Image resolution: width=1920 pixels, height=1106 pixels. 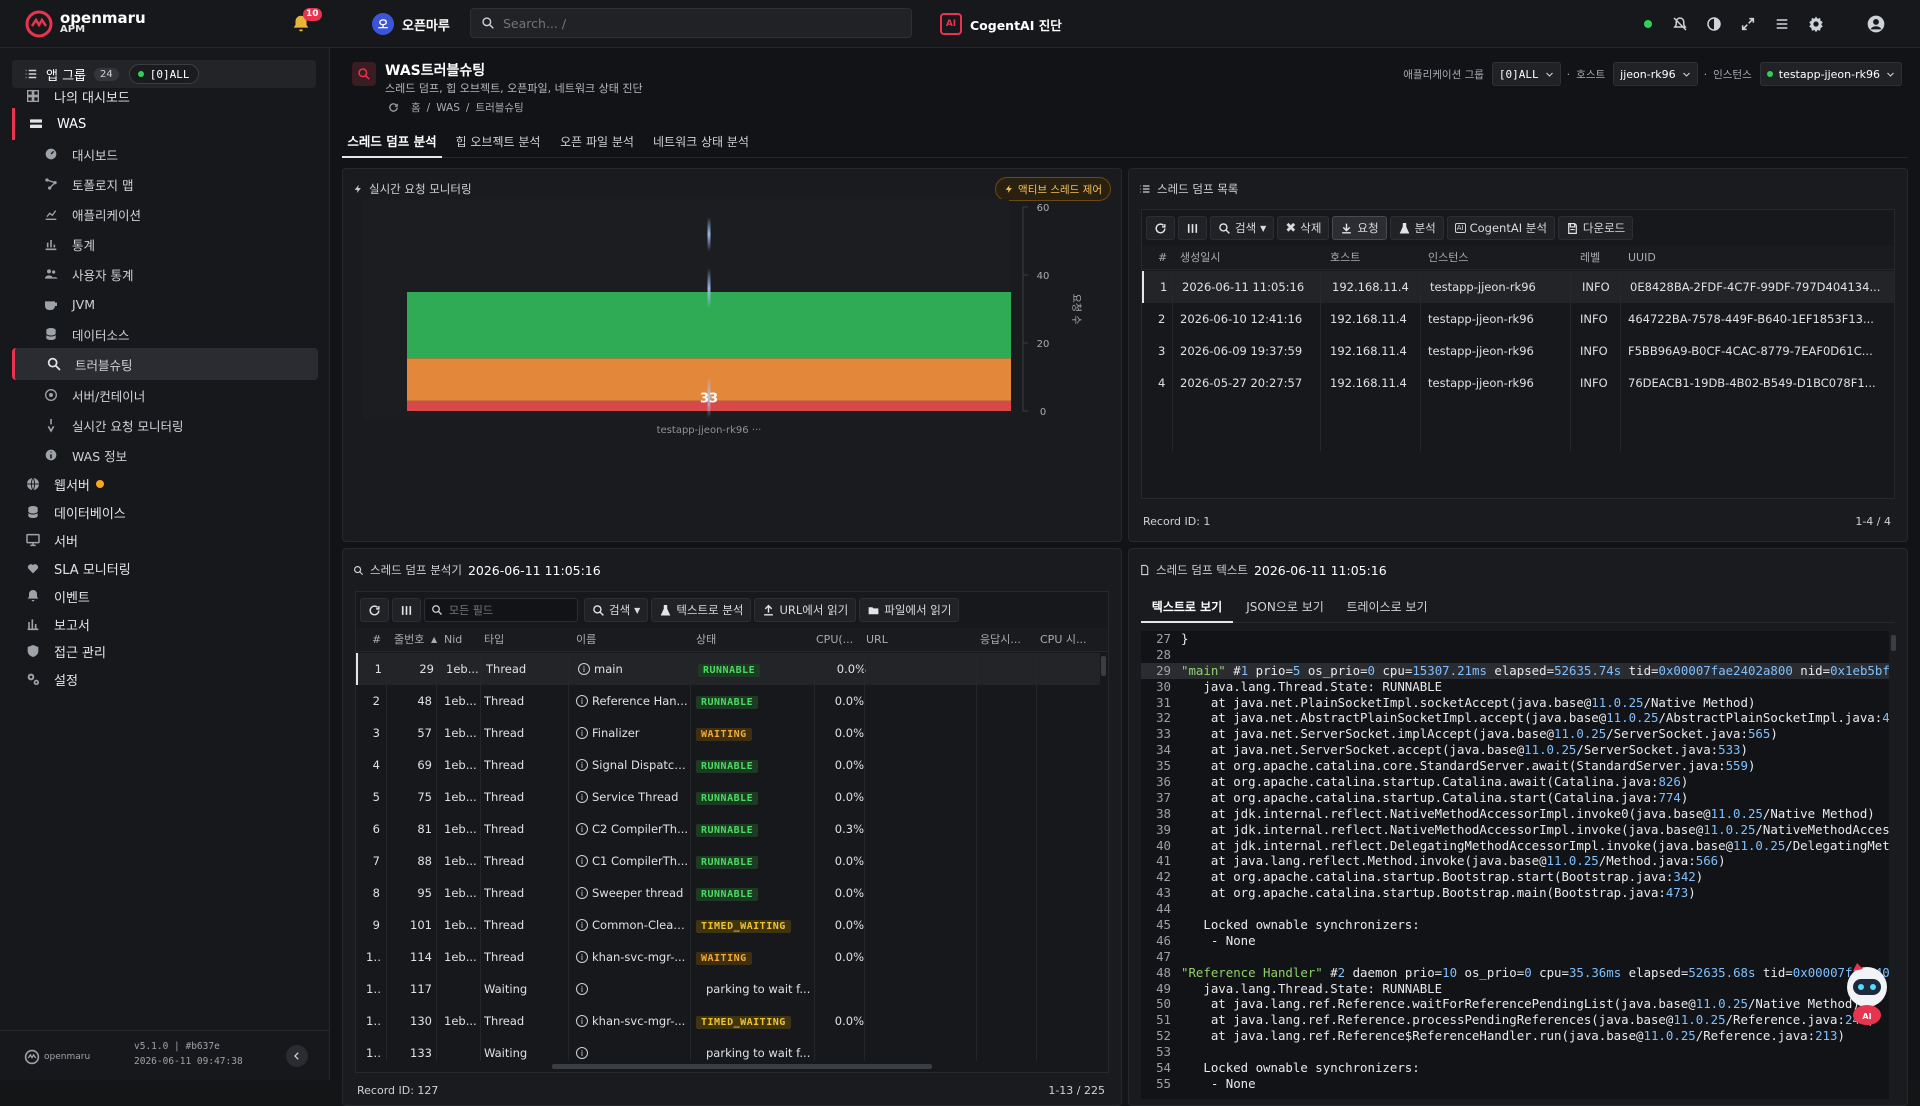 I want to click on field-filter, so click(x=501, y=610).